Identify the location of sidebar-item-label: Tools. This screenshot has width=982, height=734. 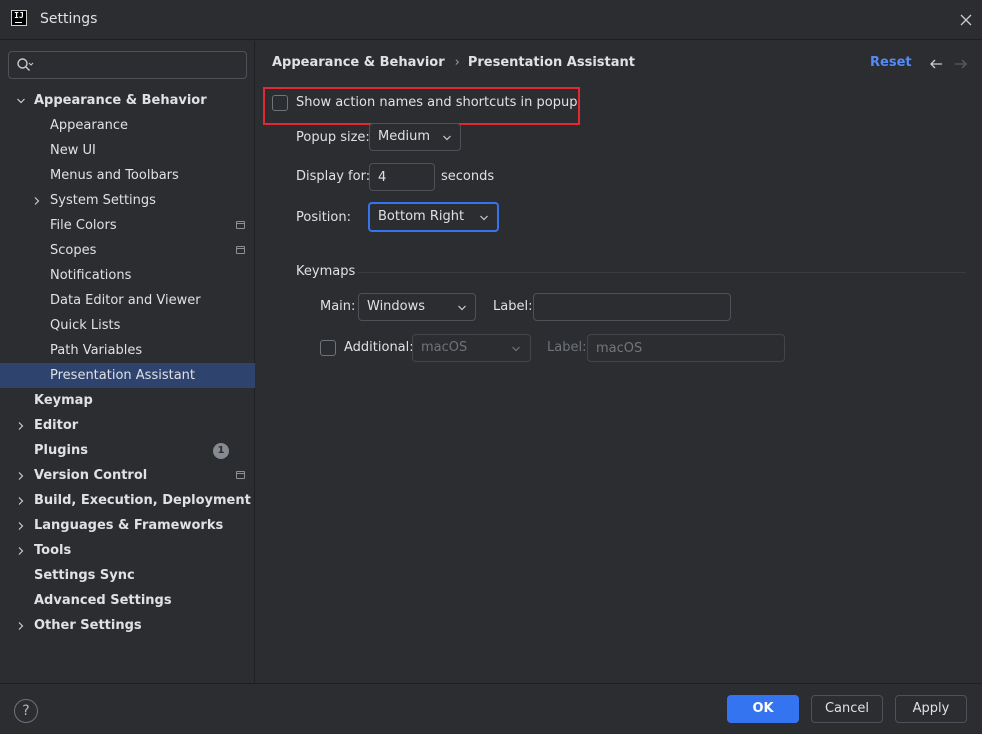
(53, 550).